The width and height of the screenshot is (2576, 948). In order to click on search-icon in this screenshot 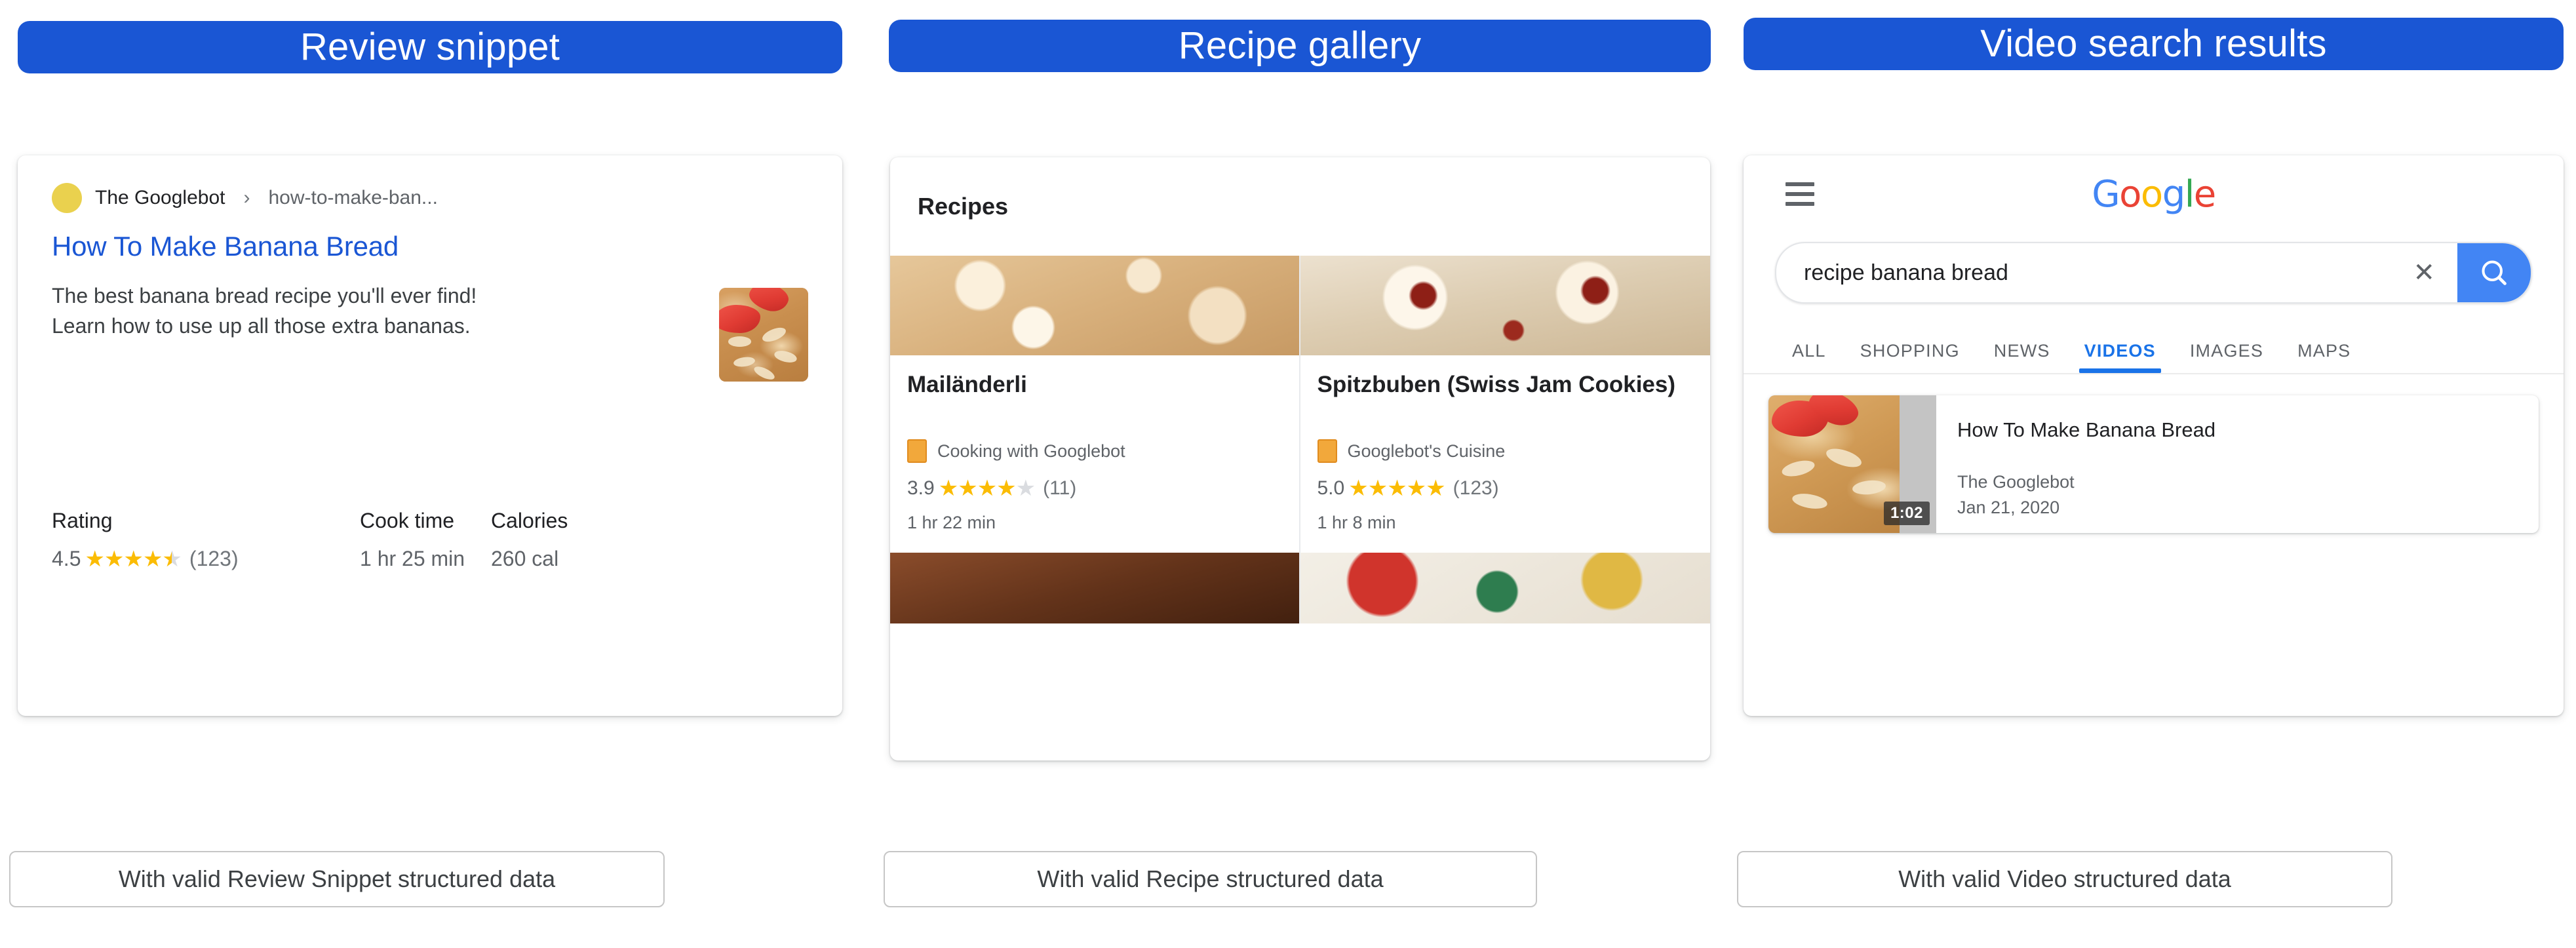, I will do `click(2494, 272)`.